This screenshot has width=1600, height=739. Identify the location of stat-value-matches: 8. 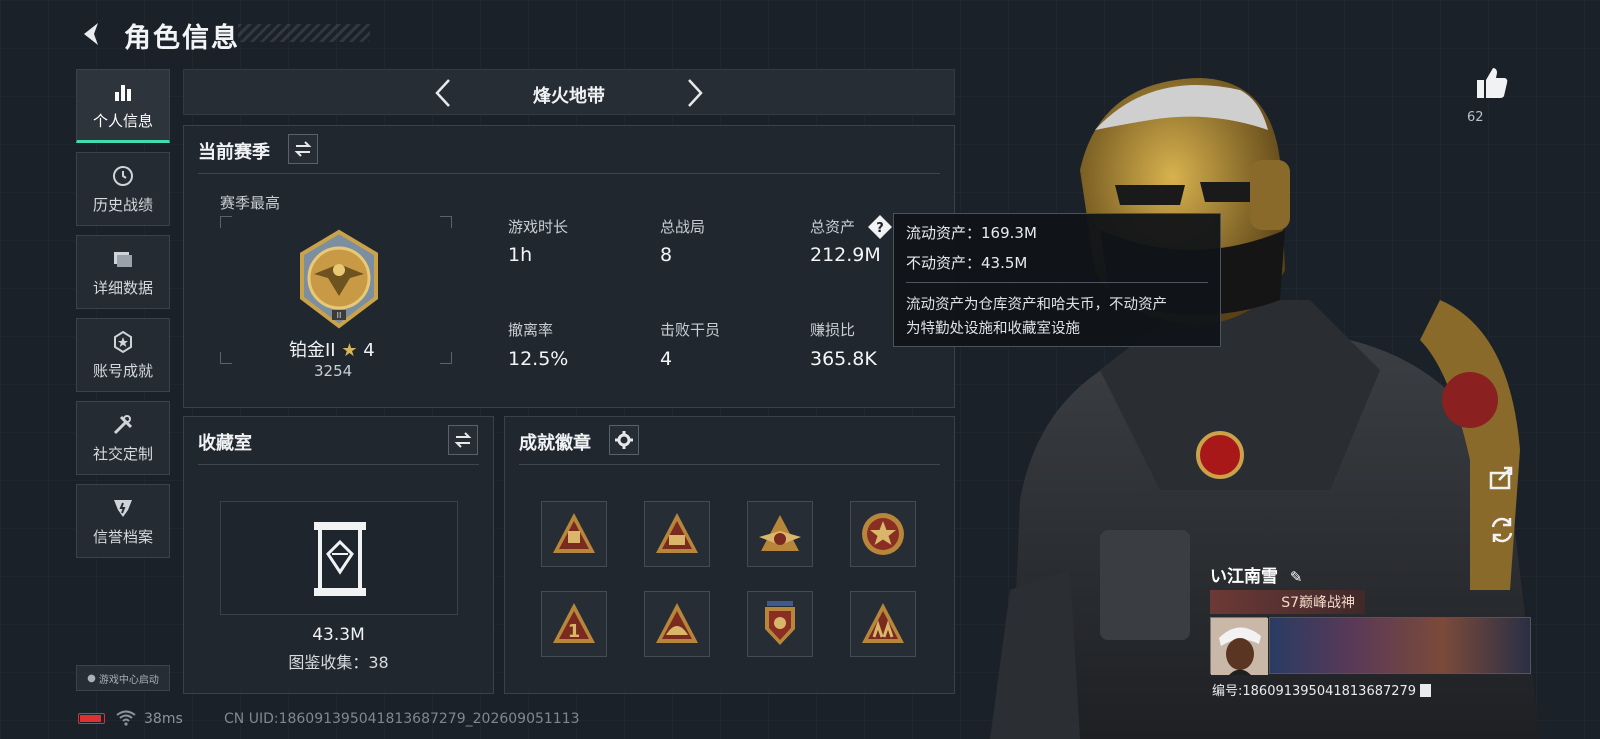
(666, 255).